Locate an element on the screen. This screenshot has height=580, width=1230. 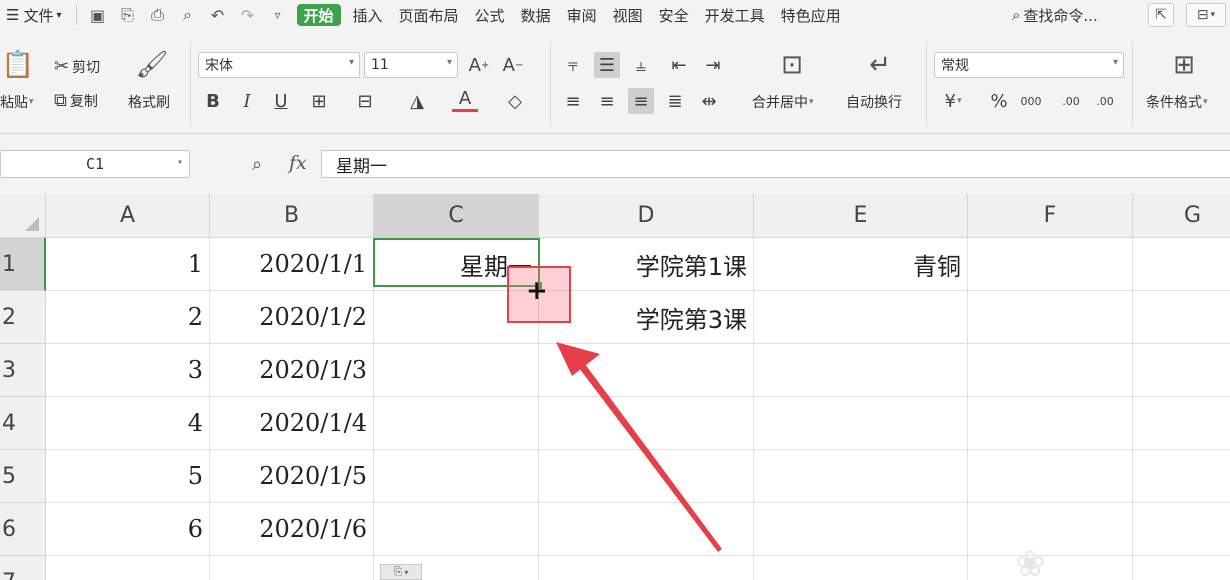
number-format-select: 常规 ▾ is located at coordinates (1029, 65).